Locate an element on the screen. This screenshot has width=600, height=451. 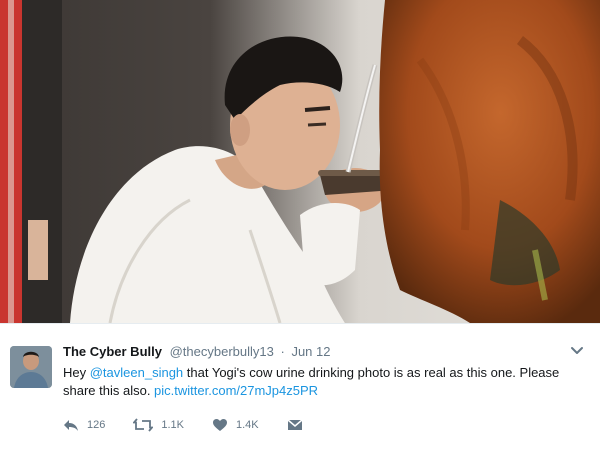
retweet-button: 1.1K is located at coordinates (158, 425).